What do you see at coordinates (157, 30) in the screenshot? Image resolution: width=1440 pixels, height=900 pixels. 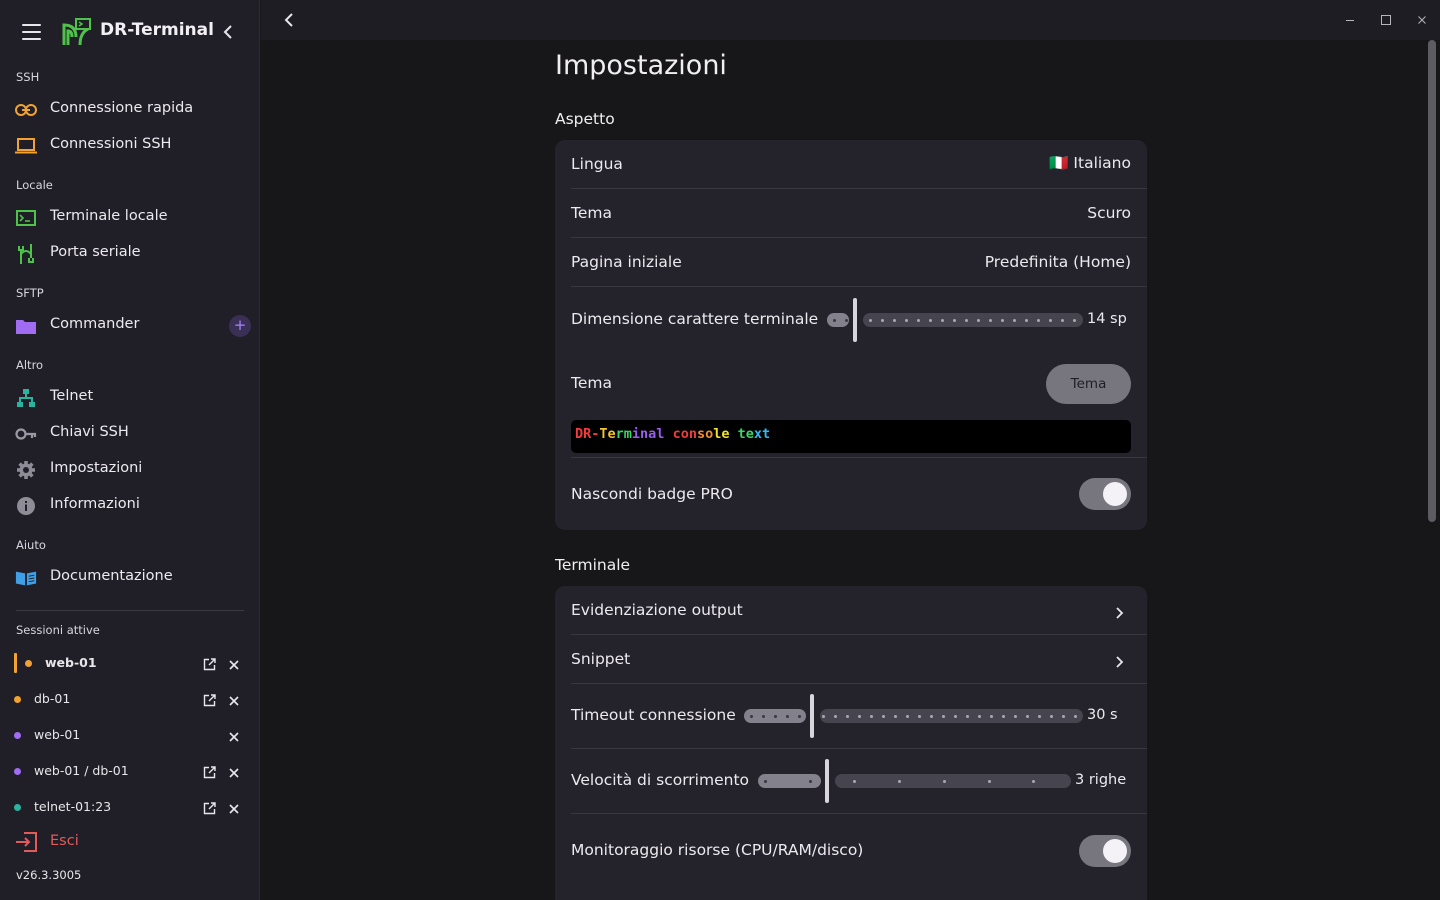 I see `app-title: DR-Terminal` at bounding box center [157, 30].